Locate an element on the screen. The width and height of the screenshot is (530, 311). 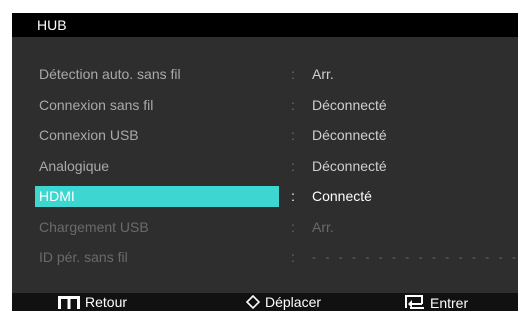
menu-item-wireless-auto-detection: Détection auto. sans fil : Arr. is located at coordinates (265, 75).